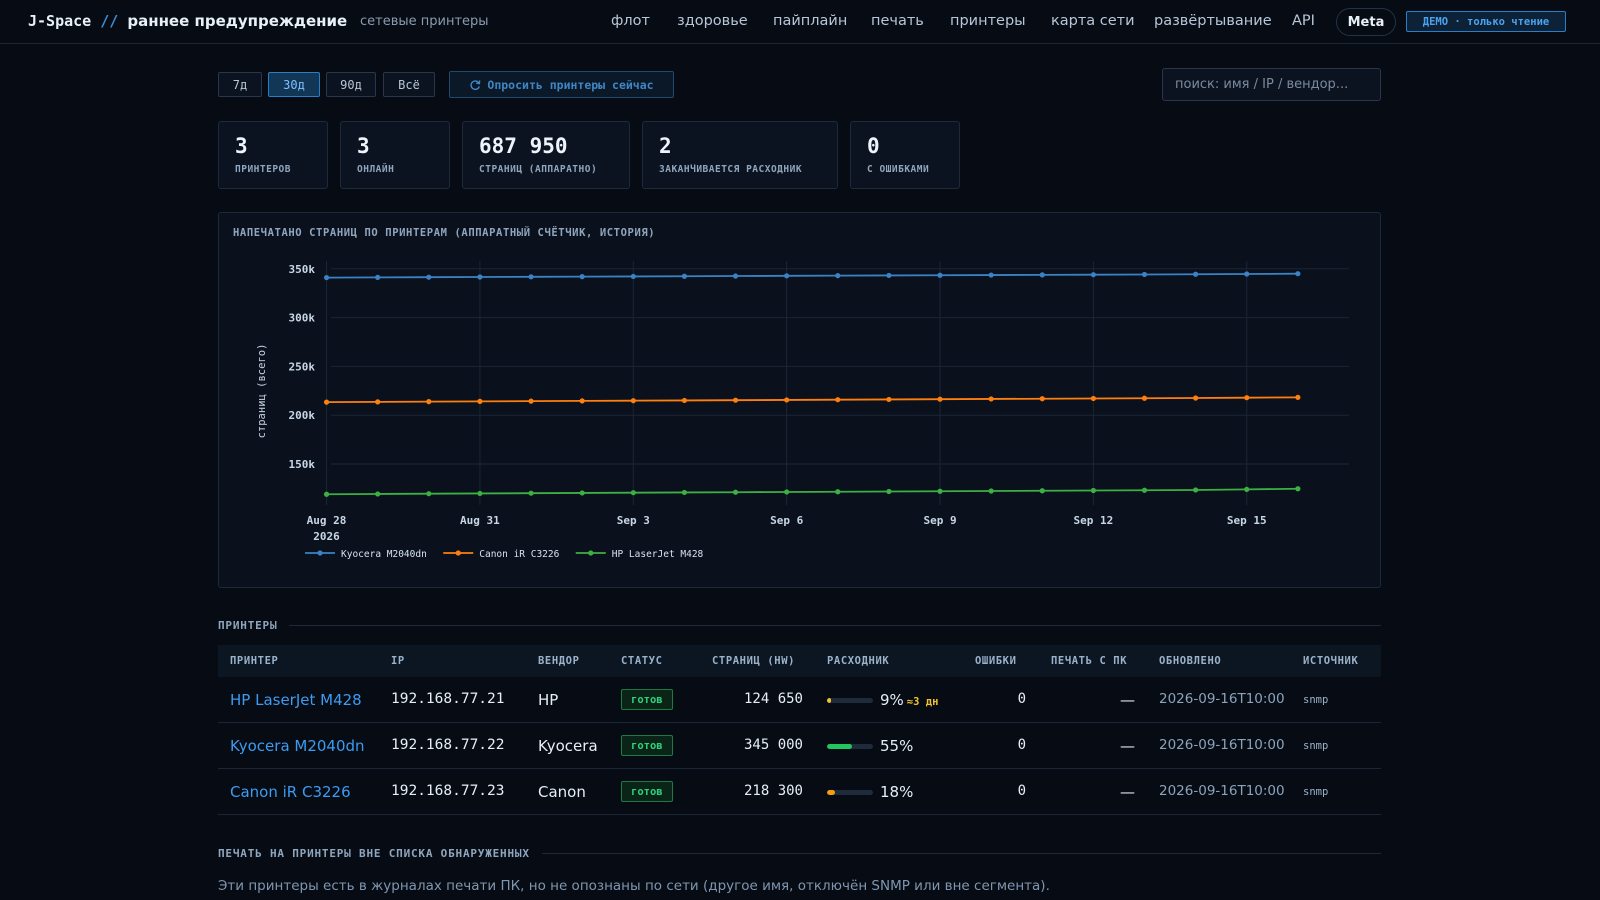 The image size is (1600, 900). What do you see at coordinates (376, 169) in the screenshot?
I see `kpi-label: ОНЛАЙН` at bounding box center [376, 169].